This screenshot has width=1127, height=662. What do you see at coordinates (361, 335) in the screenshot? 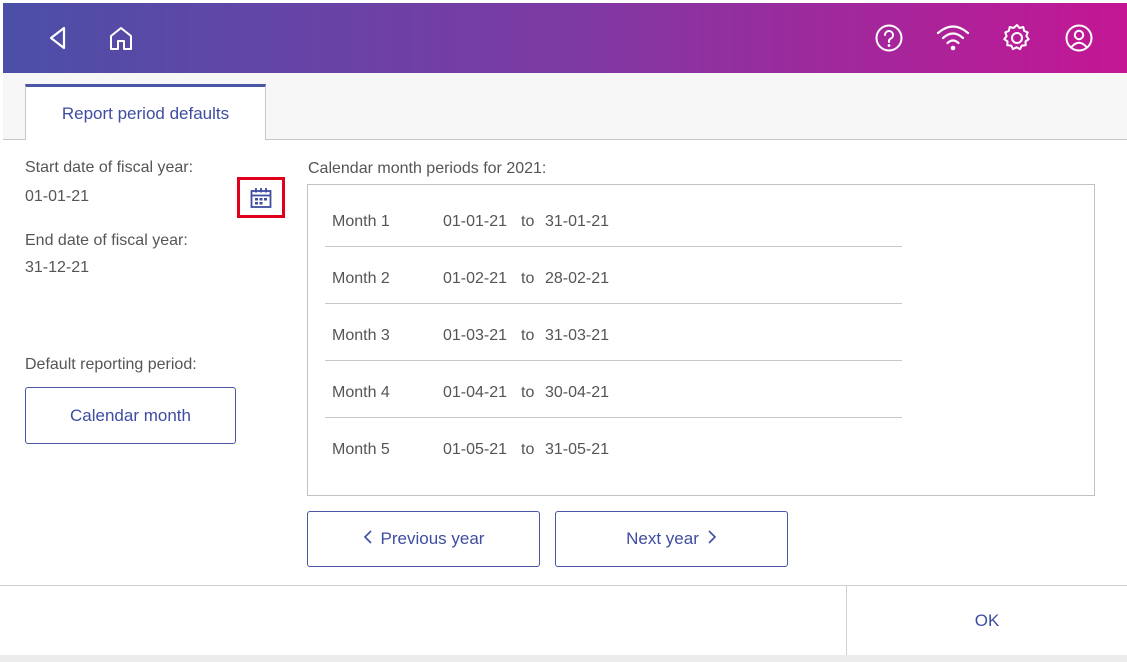
I see `period-month: Month 3` at bounding box center [361, 335].